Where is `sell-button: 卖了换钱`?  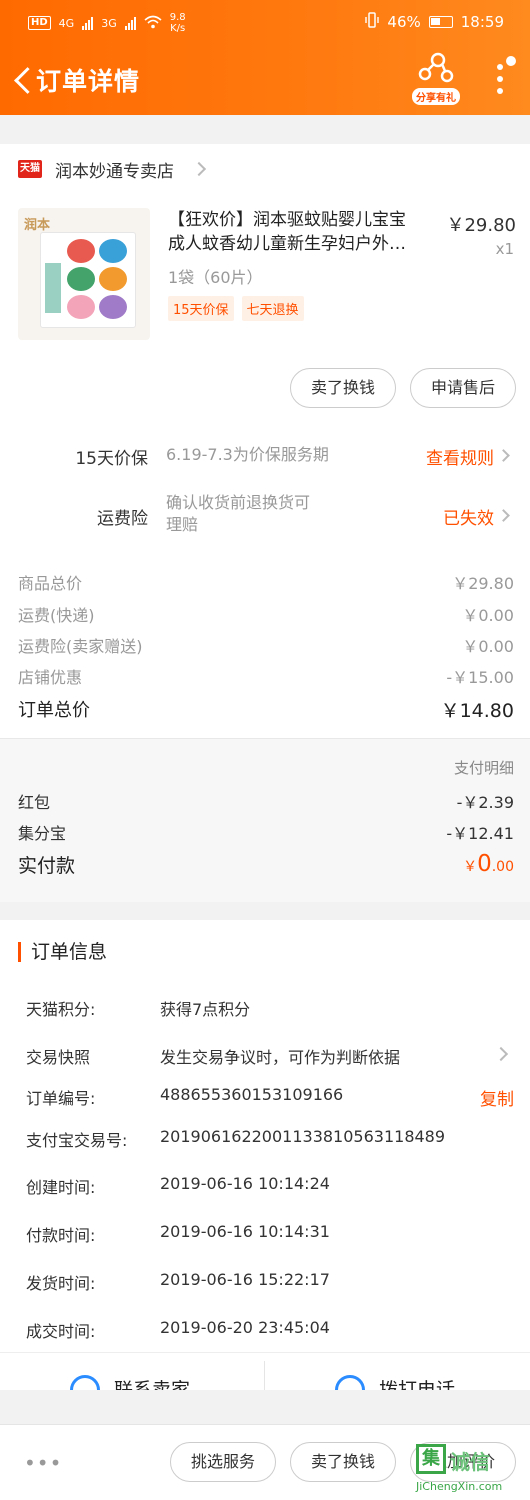 sell-button: 卖了换钱 is located at coordinates (343, 388).